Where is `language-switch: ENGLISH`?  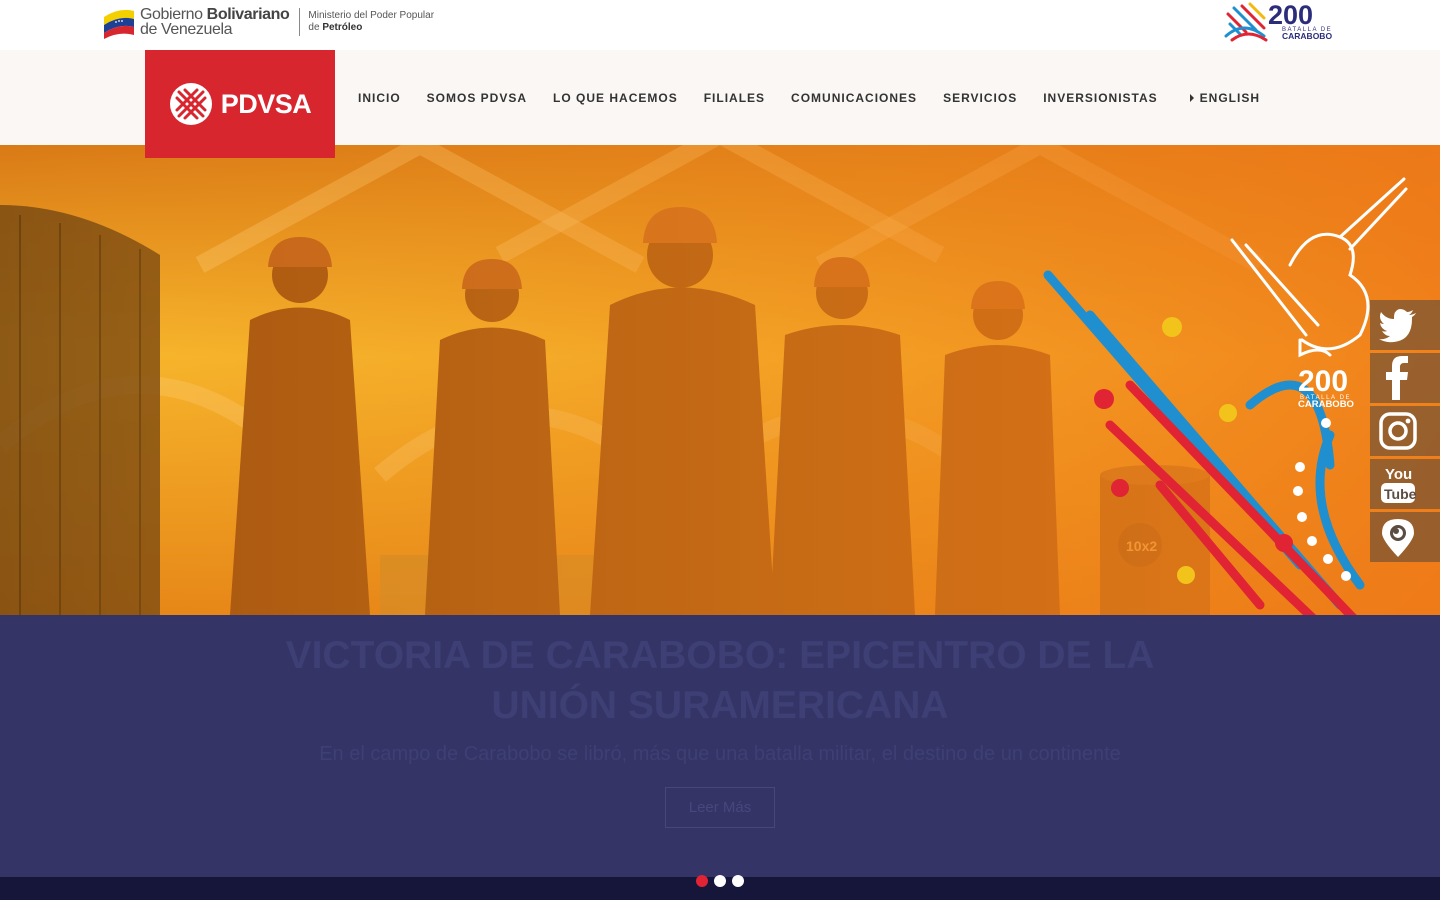
language-switch: ENGLISH is located at coordinates (1225, 97).